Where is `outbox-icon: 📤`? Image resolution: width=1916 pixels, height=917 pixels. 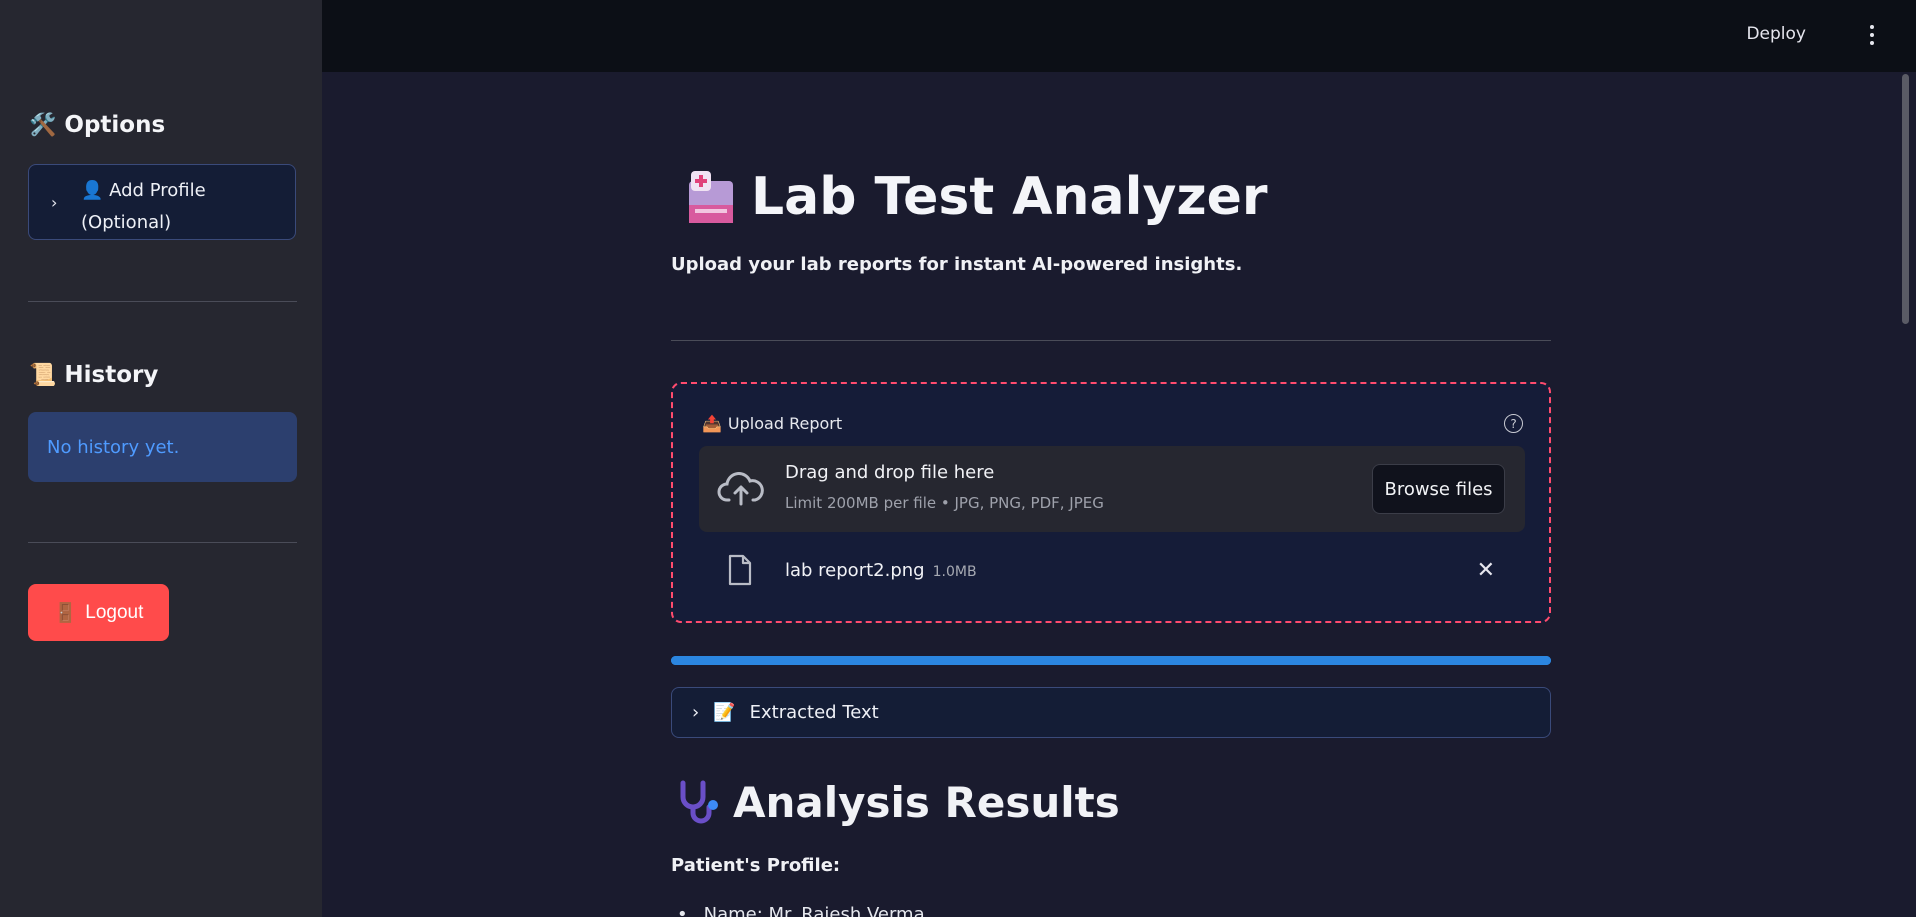 outbox-icon: 📤 is located at coordinates (712, 423).